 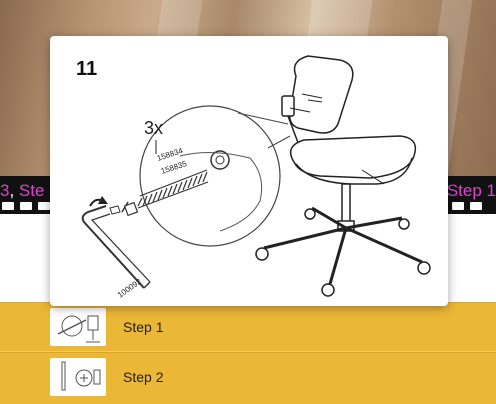 I want to click on step-row-2: Step 2, so click(x=248, y=377).